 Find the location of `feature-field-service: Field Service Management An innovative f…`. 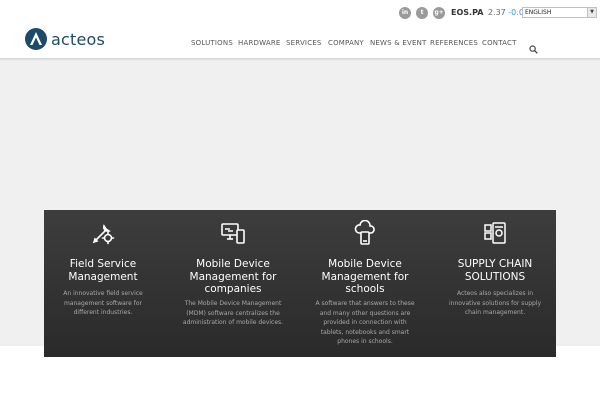

feature-field-service: Field Service Management An innovative f… is located at coordinates (103, 283).